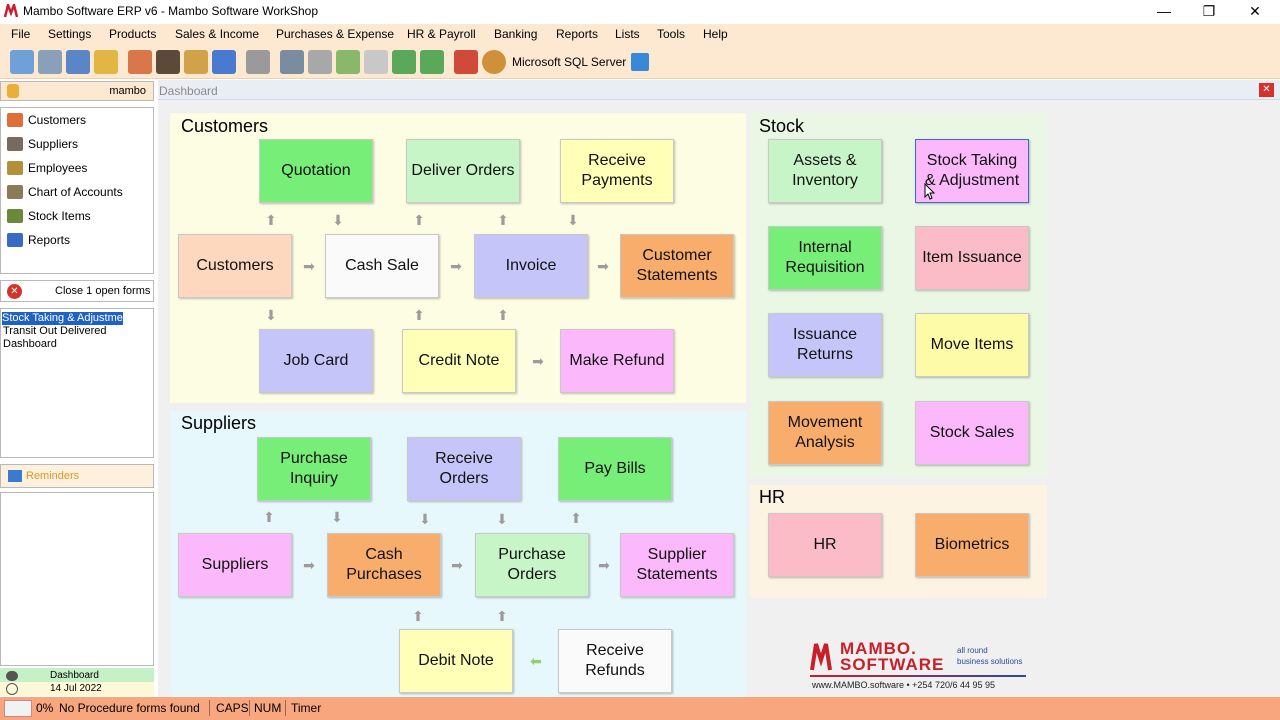  What do you see at coordinates (825, 258) in the screenshot?
I see `internal-requisition-tile: Internal Requisition` at bounding box center [825, 258].